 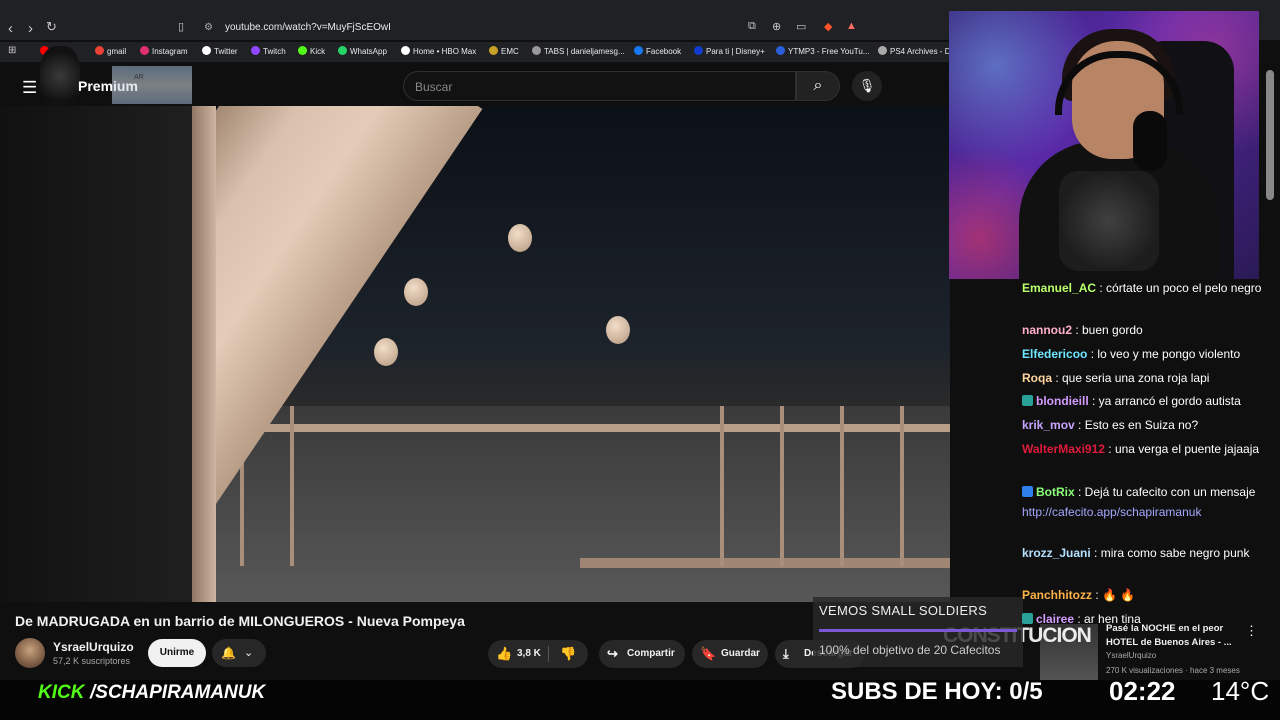 I want to click on page-scrollbar, so click(x=1270, y=135).